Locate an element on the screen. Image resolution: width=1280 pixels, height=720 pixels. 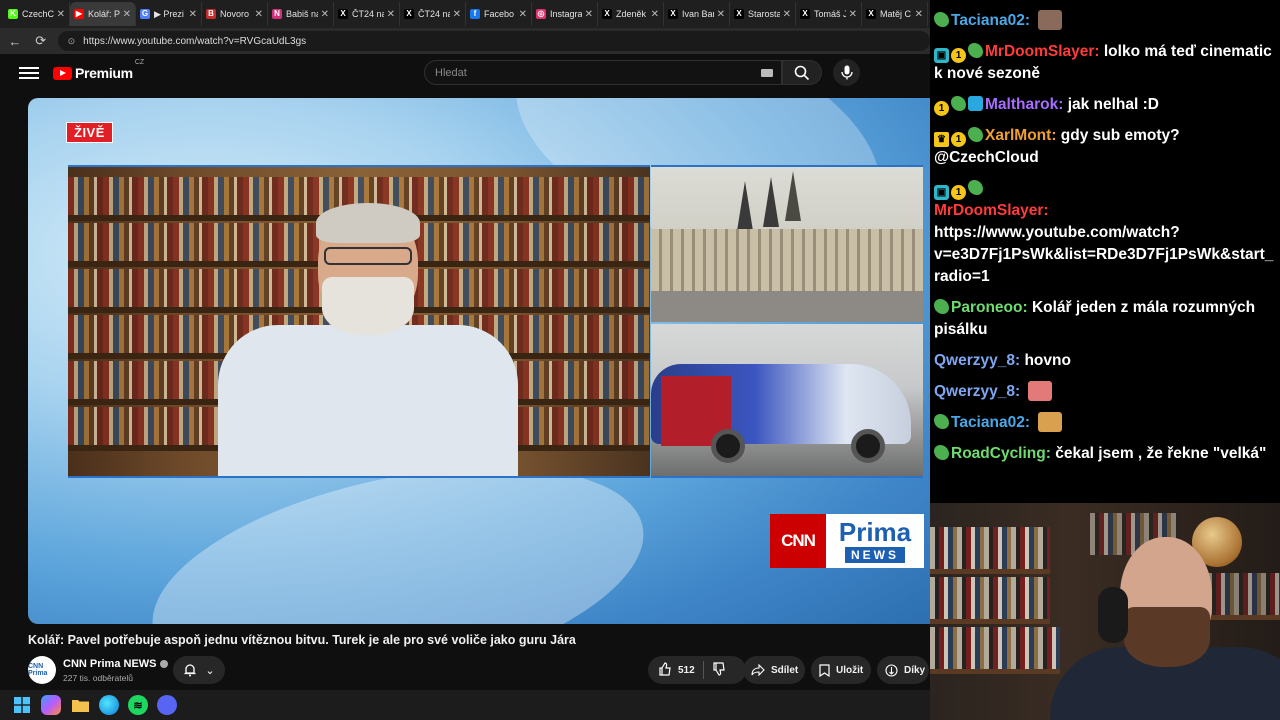
logo-text: Premium is located at coordinates (104, 73).